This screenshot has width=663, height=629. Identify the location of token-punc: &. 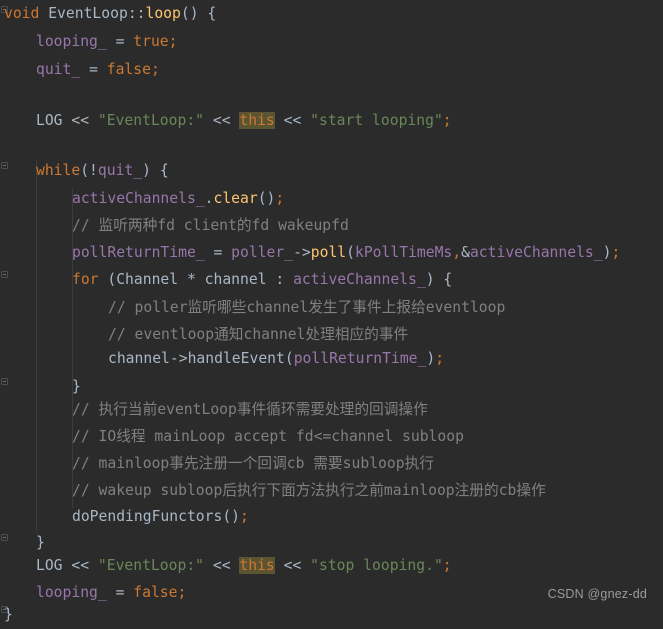
(465, 252).